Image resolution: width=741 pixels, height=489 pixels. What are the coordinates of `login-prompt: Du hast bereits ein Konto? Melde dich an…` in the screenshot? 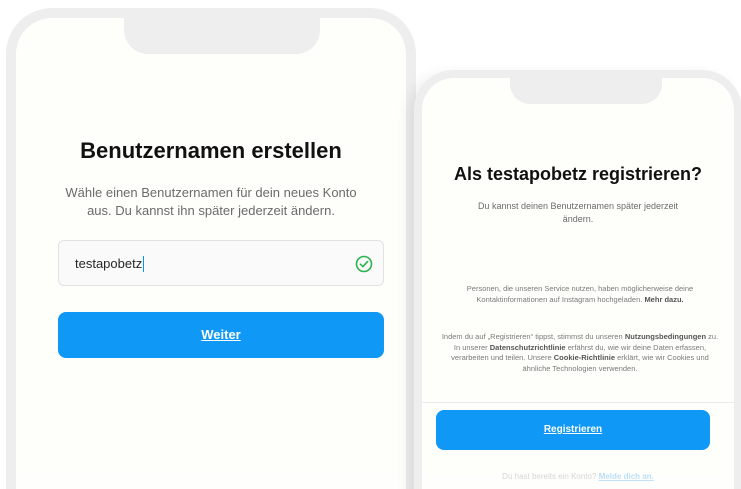 It's located at (578, 476).